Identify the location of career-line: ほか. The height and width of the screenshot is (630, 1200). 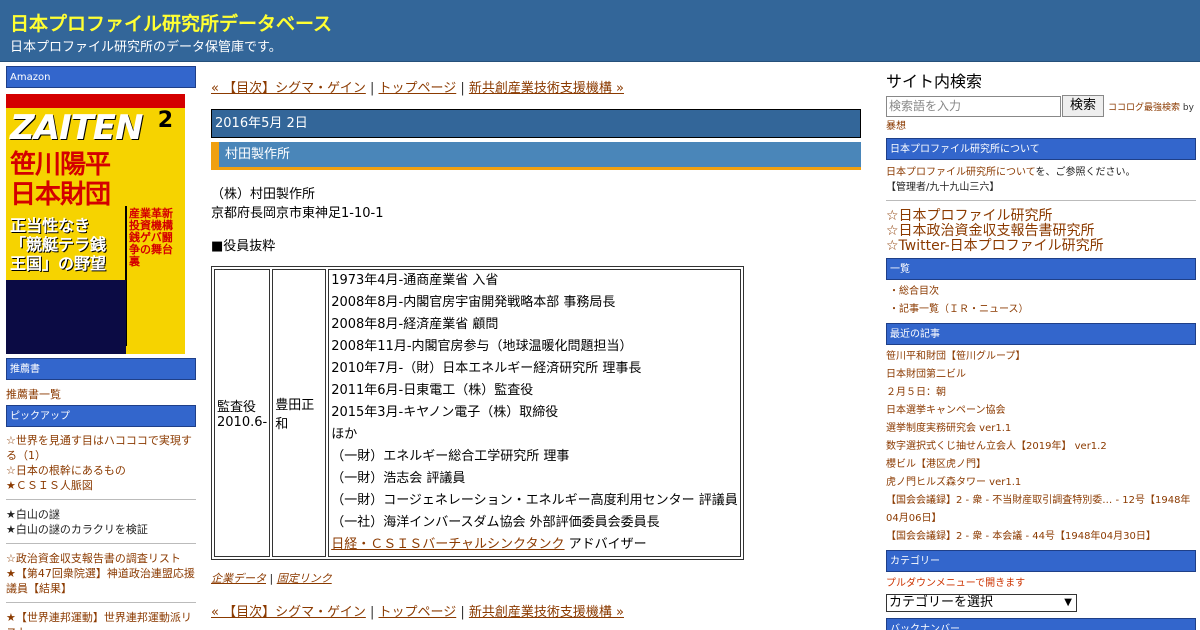
(344, 434).